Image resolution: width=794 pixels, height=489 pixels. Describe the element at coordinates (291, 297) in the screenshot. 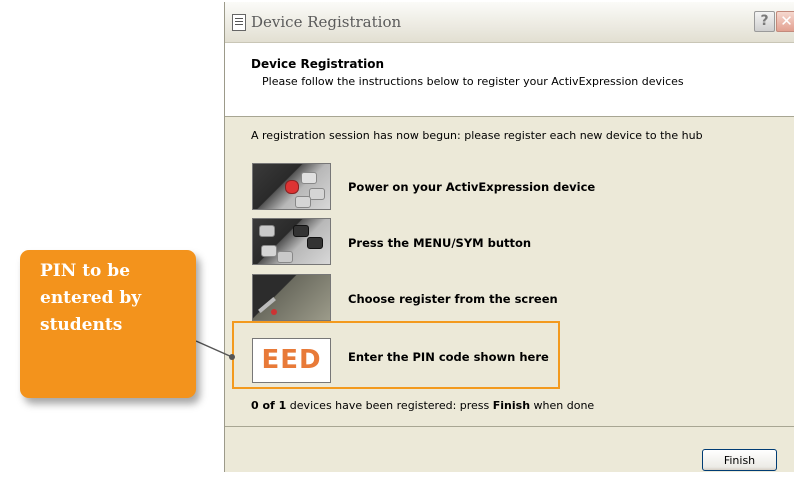

I see `device-screen-photo-icon` at that location.